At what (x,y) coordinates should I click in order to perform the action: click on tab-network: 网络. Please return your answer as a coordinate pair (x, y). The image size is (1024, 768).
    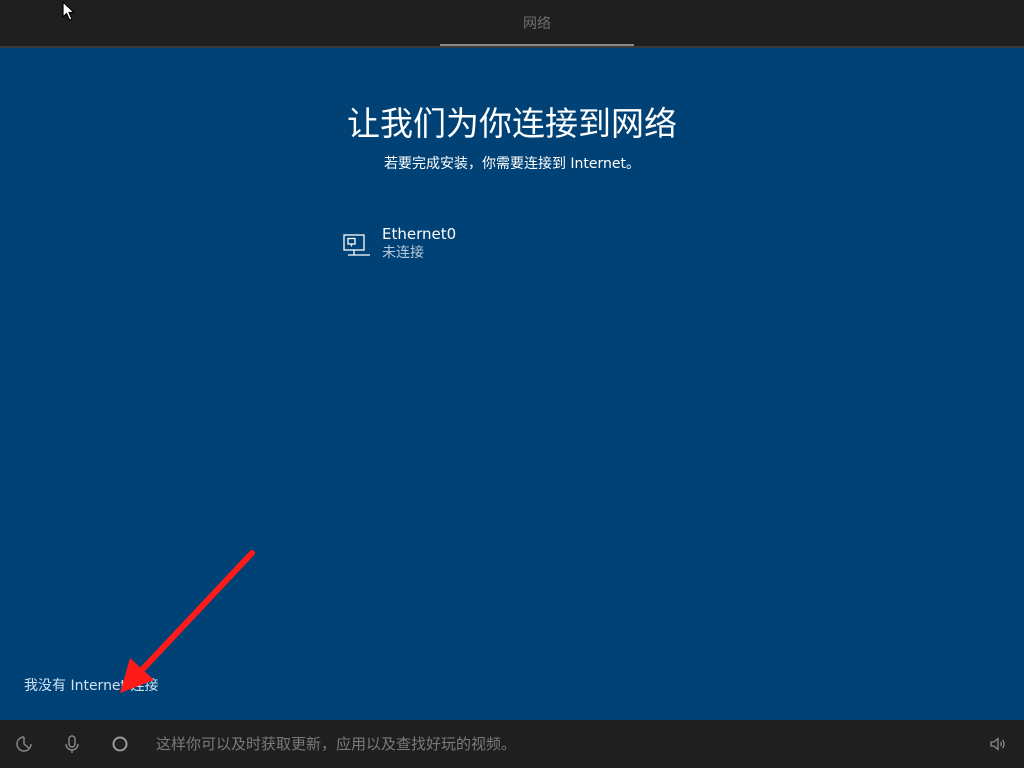
    Looking at the image, I should click on (537, 23).